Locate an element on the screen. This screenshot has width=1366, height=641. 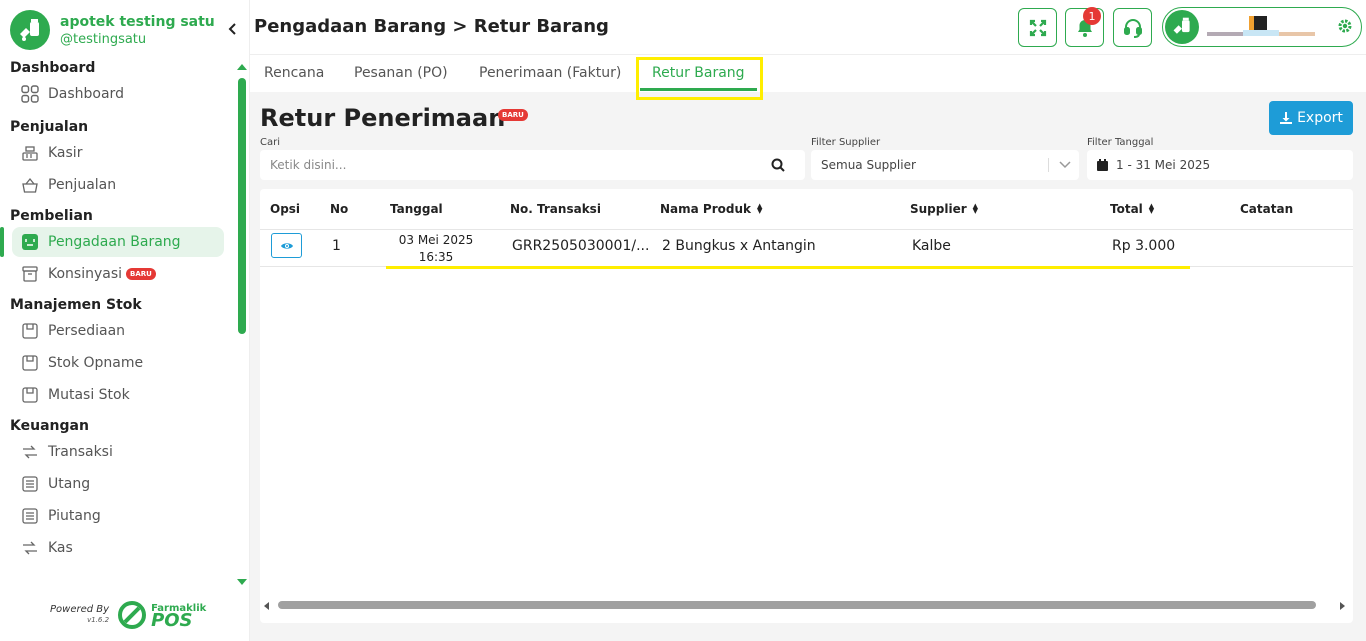
scroll-left-arrow-icon is located at coordinates (266, 606).